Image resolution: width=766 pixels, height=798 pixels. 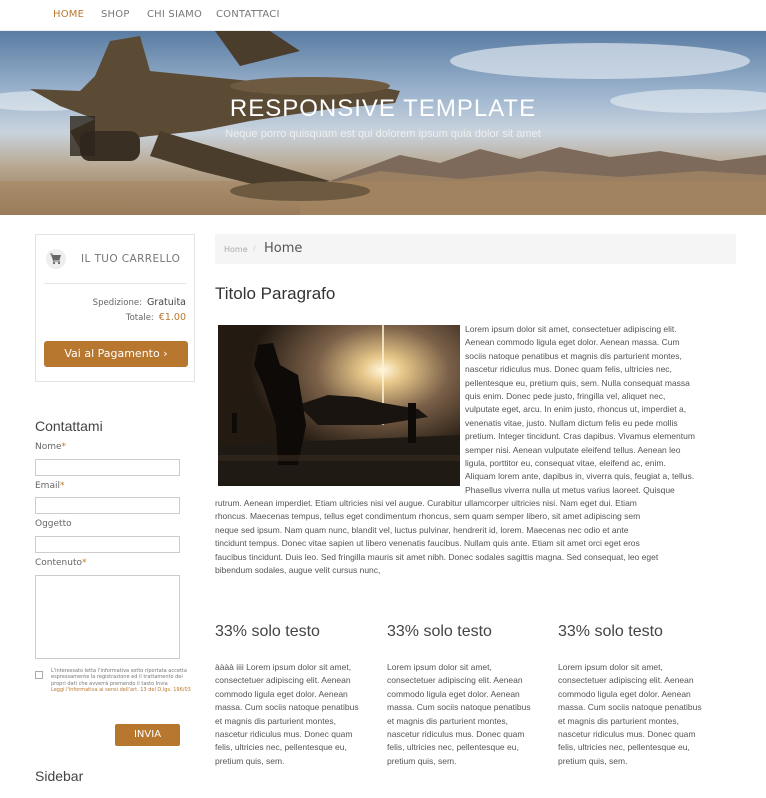 What do you see at coordinates (439, 631) in the screenshot?
I see `column-2-title: 33% solo testo` at bounding box center [439, 631].